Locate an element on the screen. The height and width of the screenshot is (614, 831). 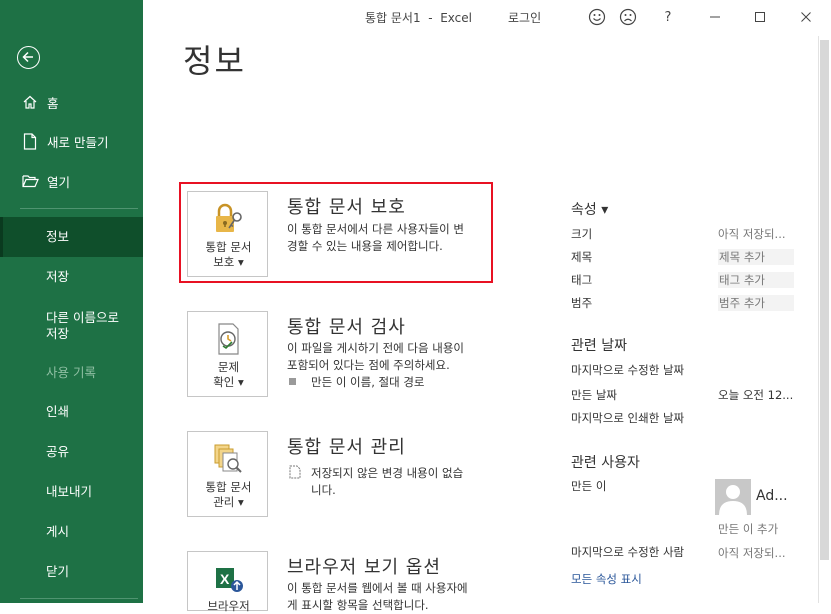
nav-share: 공유 is located at coordinates (71, 452).